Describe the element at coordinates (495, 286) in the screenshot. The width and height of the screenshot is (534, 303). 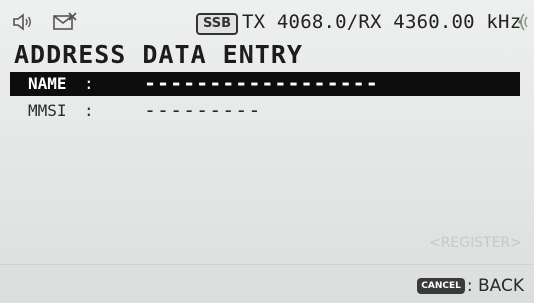
I see `back-label: : BACK` at that location.